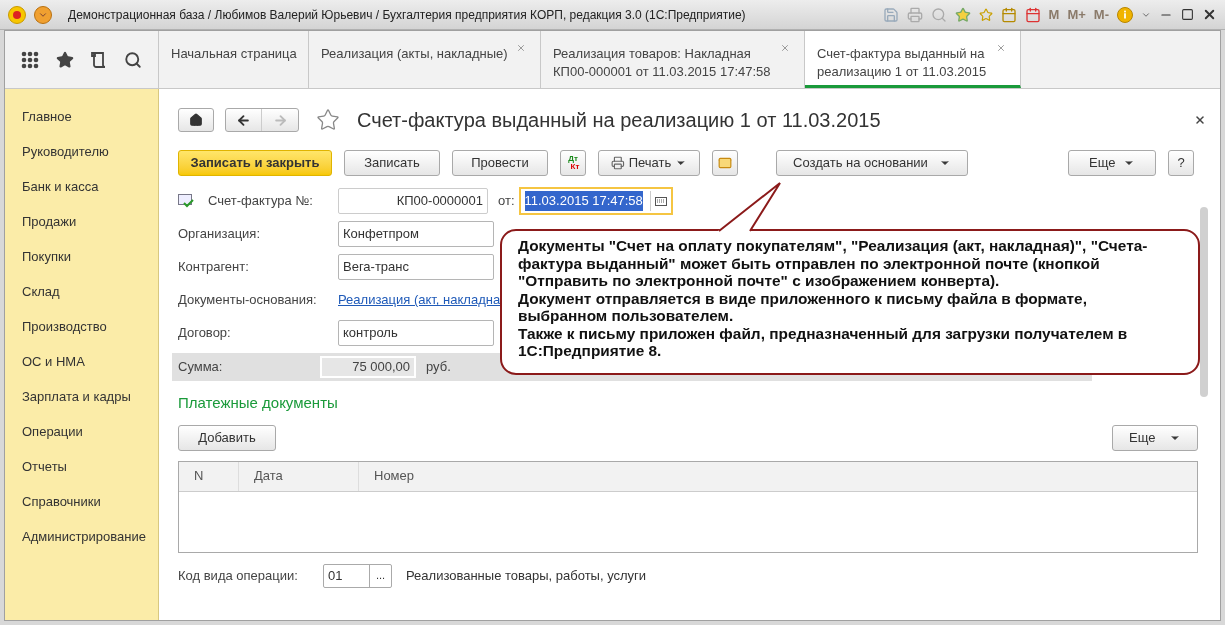 This screenshot has width=1225, height=625. Describe the element at coordinates (1032, 14) in the screenshot. I see `calendar-icon` at that location.